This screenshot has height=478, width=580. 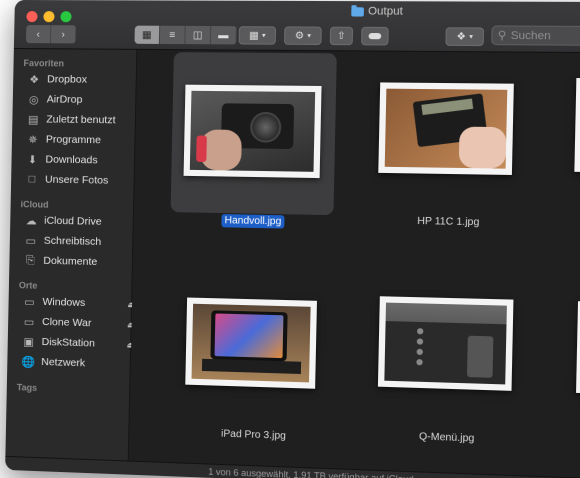 I want to click on sidebar-item-icloud-drive: ☁ iCloud Drive, so click(x=63, y=221).